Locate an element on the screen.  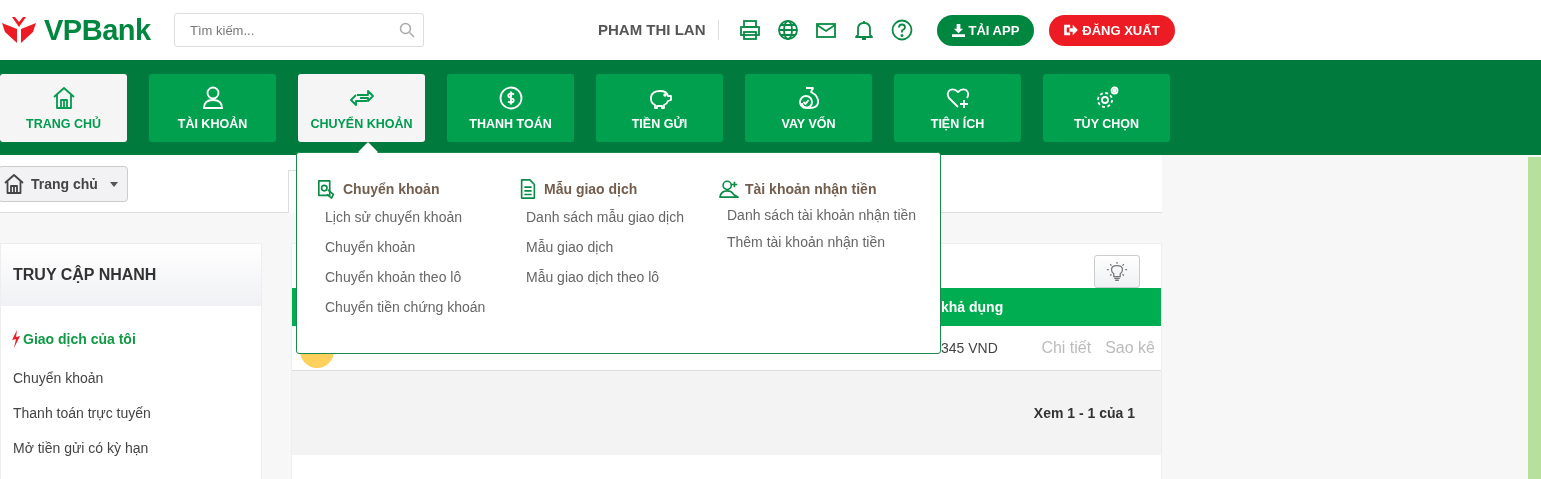
house-icon is located at coordinates (14, 184).